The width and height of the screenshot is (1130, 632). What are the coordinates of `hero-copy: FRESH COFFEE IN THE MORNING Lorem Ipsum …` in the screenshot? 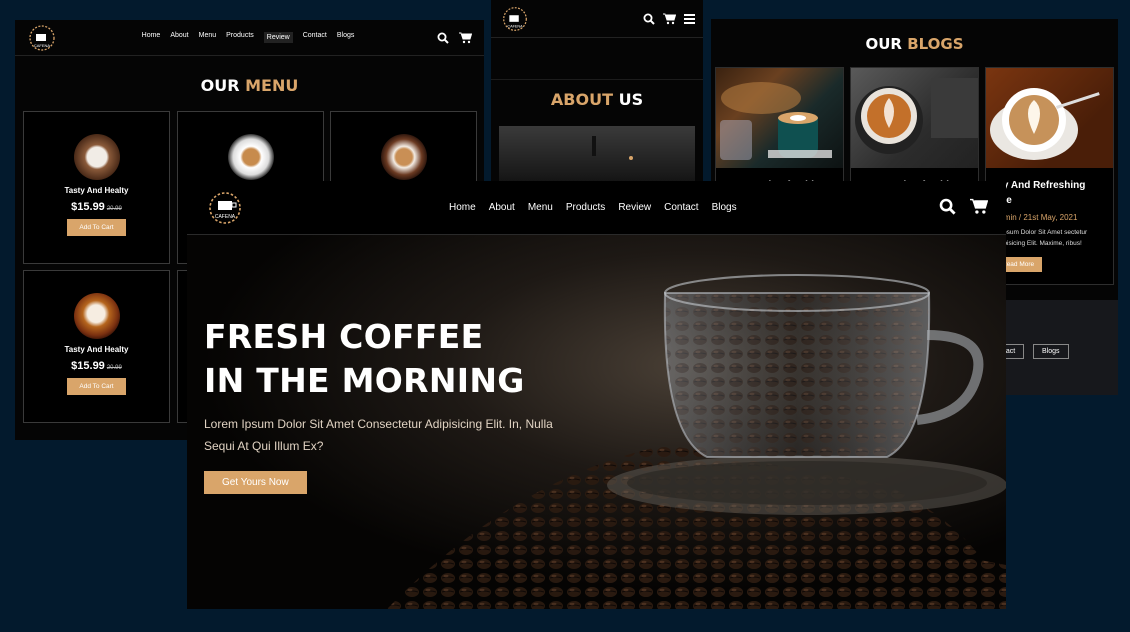 It's located at (379, 404).